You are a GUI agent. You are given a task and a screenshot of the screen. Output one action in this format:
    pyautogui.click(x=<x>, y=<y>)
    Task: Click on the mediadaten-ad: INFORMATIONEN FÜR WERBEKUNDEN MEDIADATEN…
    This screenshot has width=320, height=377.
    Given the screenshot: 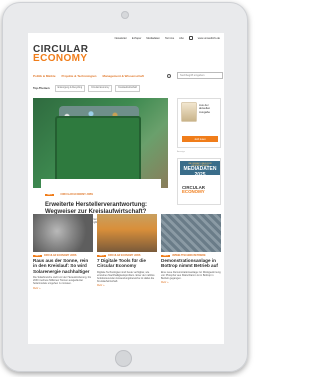 What is the action you would take?
    pyautogui.click(x=199, y=181)
    